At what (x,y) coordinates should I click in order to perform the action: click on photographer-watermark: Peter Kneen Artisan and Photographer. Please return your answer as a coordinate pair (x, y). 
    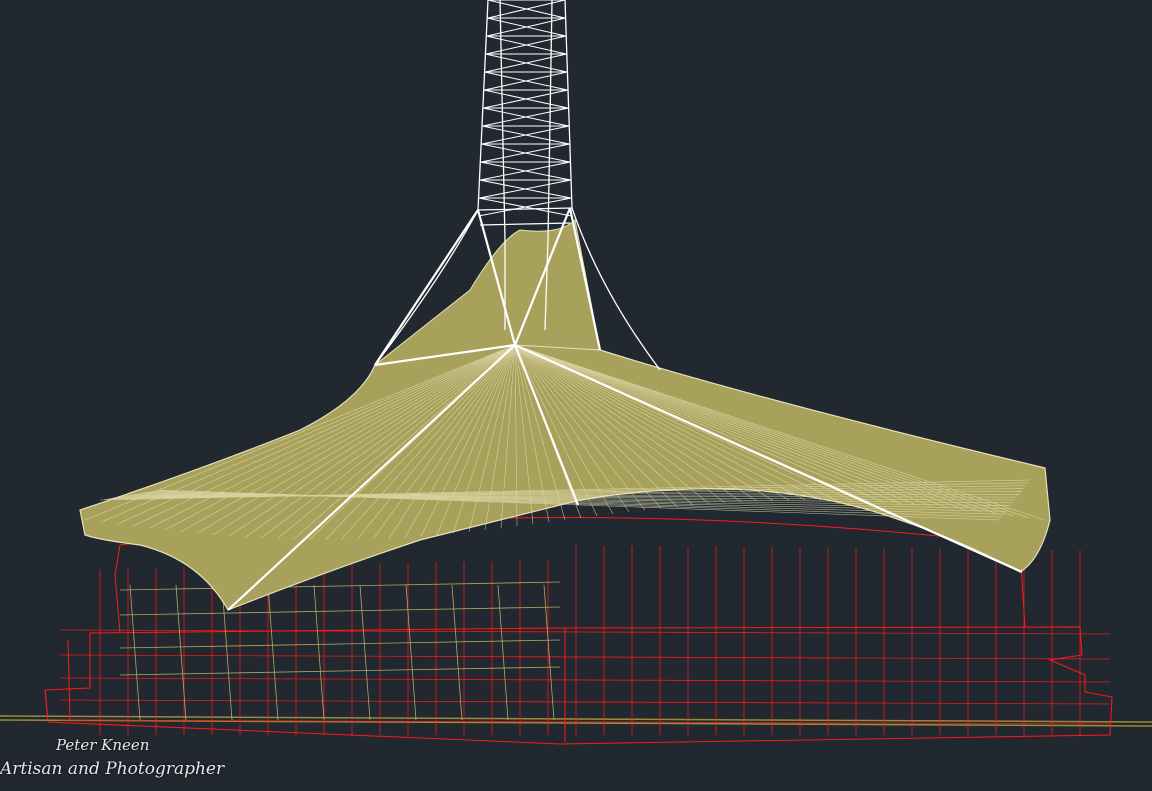
    Looking at the image, I should click on (120, 757).